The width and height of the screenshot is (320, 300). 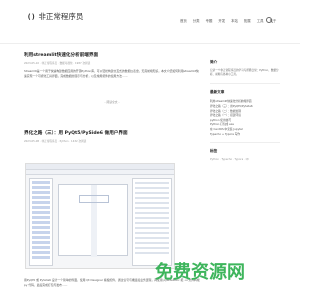 I want to click on site-logo: () 非正常程序员, so click(x=55, y=16).